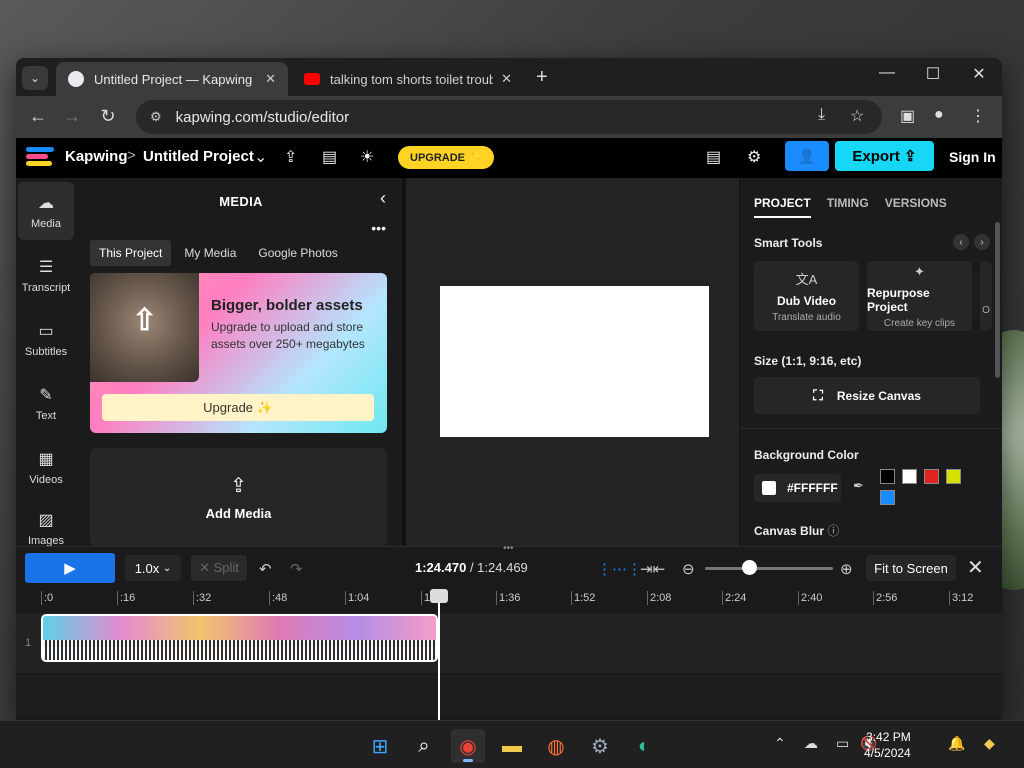  I want to click on maximize-button: ☐, so click(933, 74).